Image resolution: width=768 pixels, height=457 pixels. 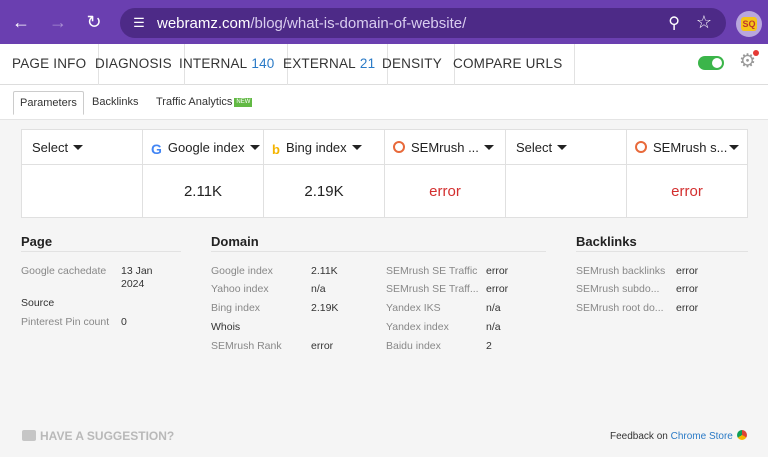 What do you see at coordinates (493, 327) in the screenshot?
I see `value-yandex-index: n/a` at bounding box center [493, 327].